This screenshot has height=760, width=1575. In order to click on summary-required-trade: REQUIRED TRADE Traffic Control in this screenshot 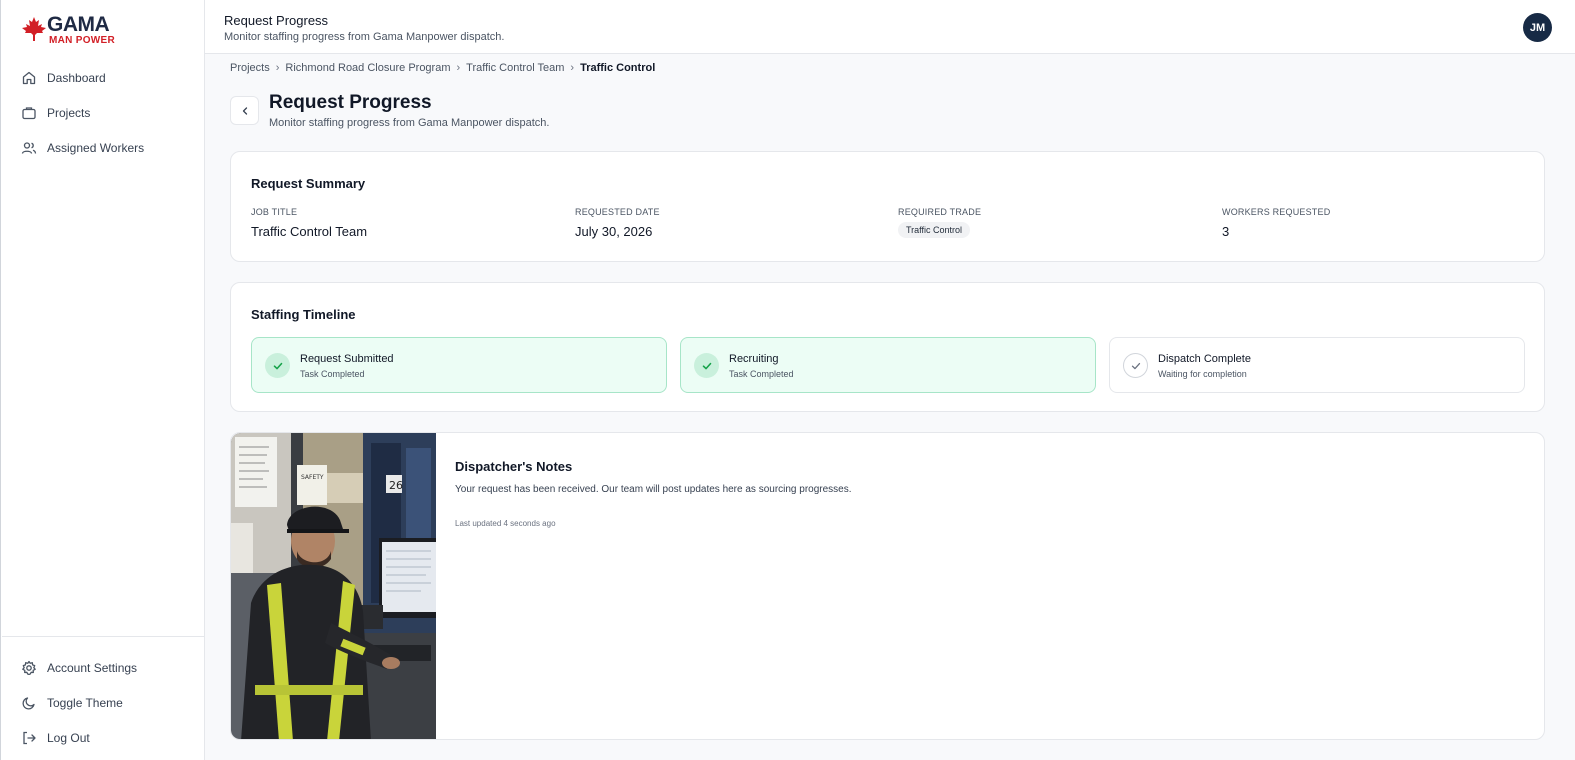, I will do `click(939, 222)`.